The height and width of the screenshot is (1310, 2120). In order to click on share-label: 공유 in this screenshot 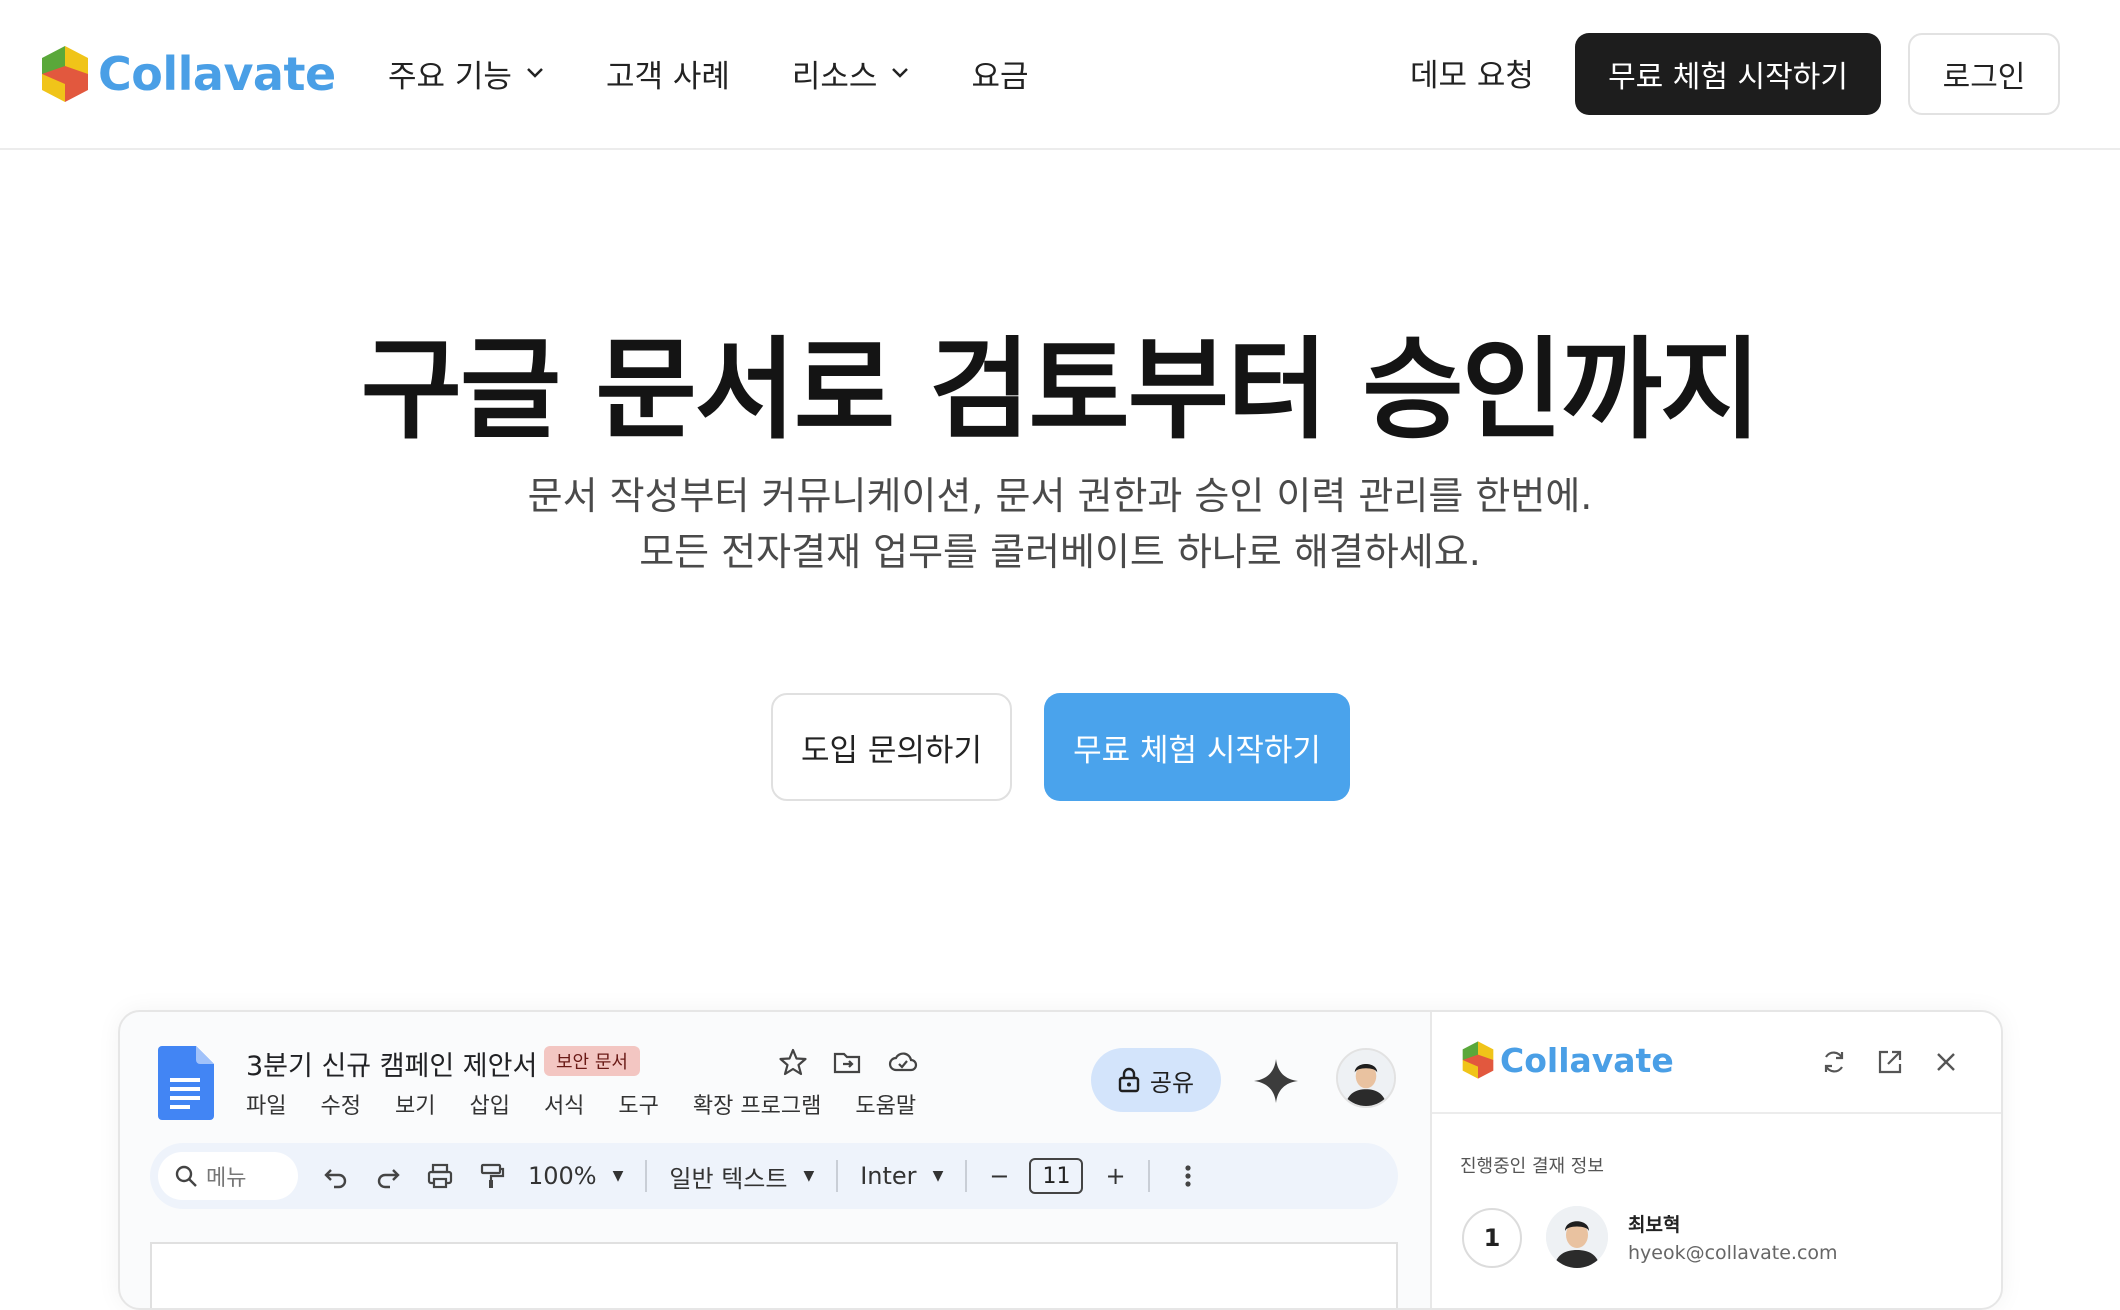, I will do `click(1172, 1082)`.